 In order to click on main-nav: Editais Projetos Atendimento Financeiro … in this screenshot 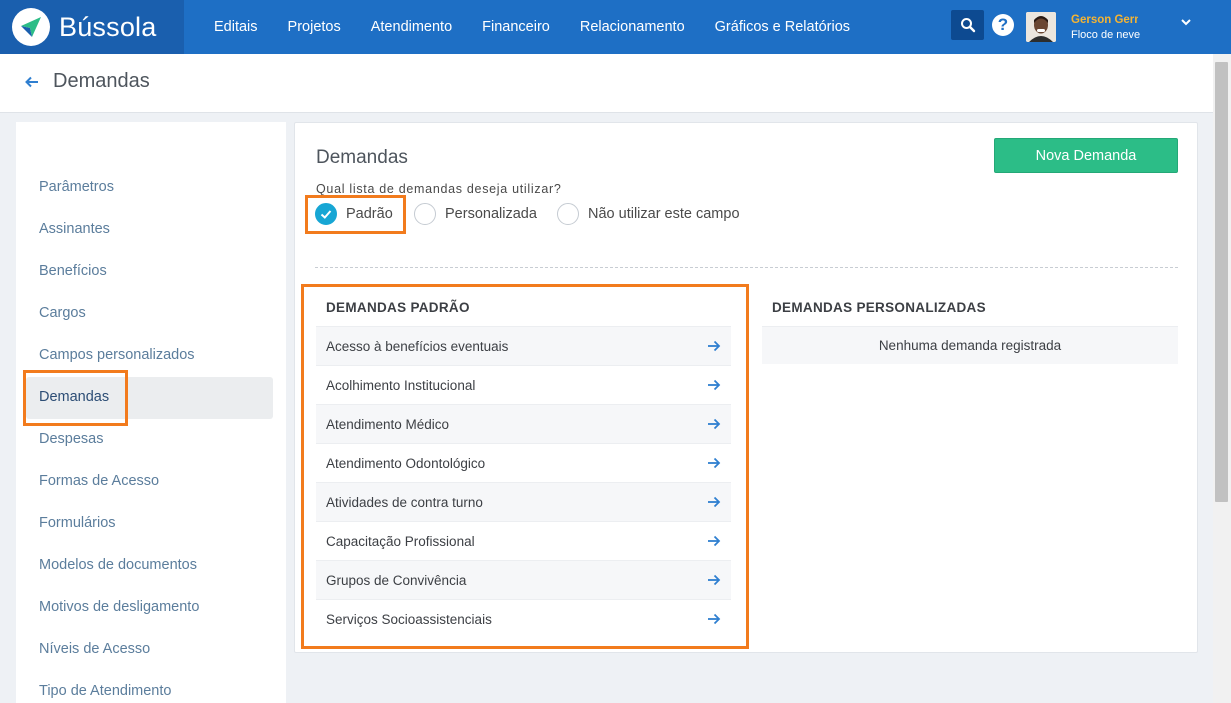, I will do `click(532, 27)`.